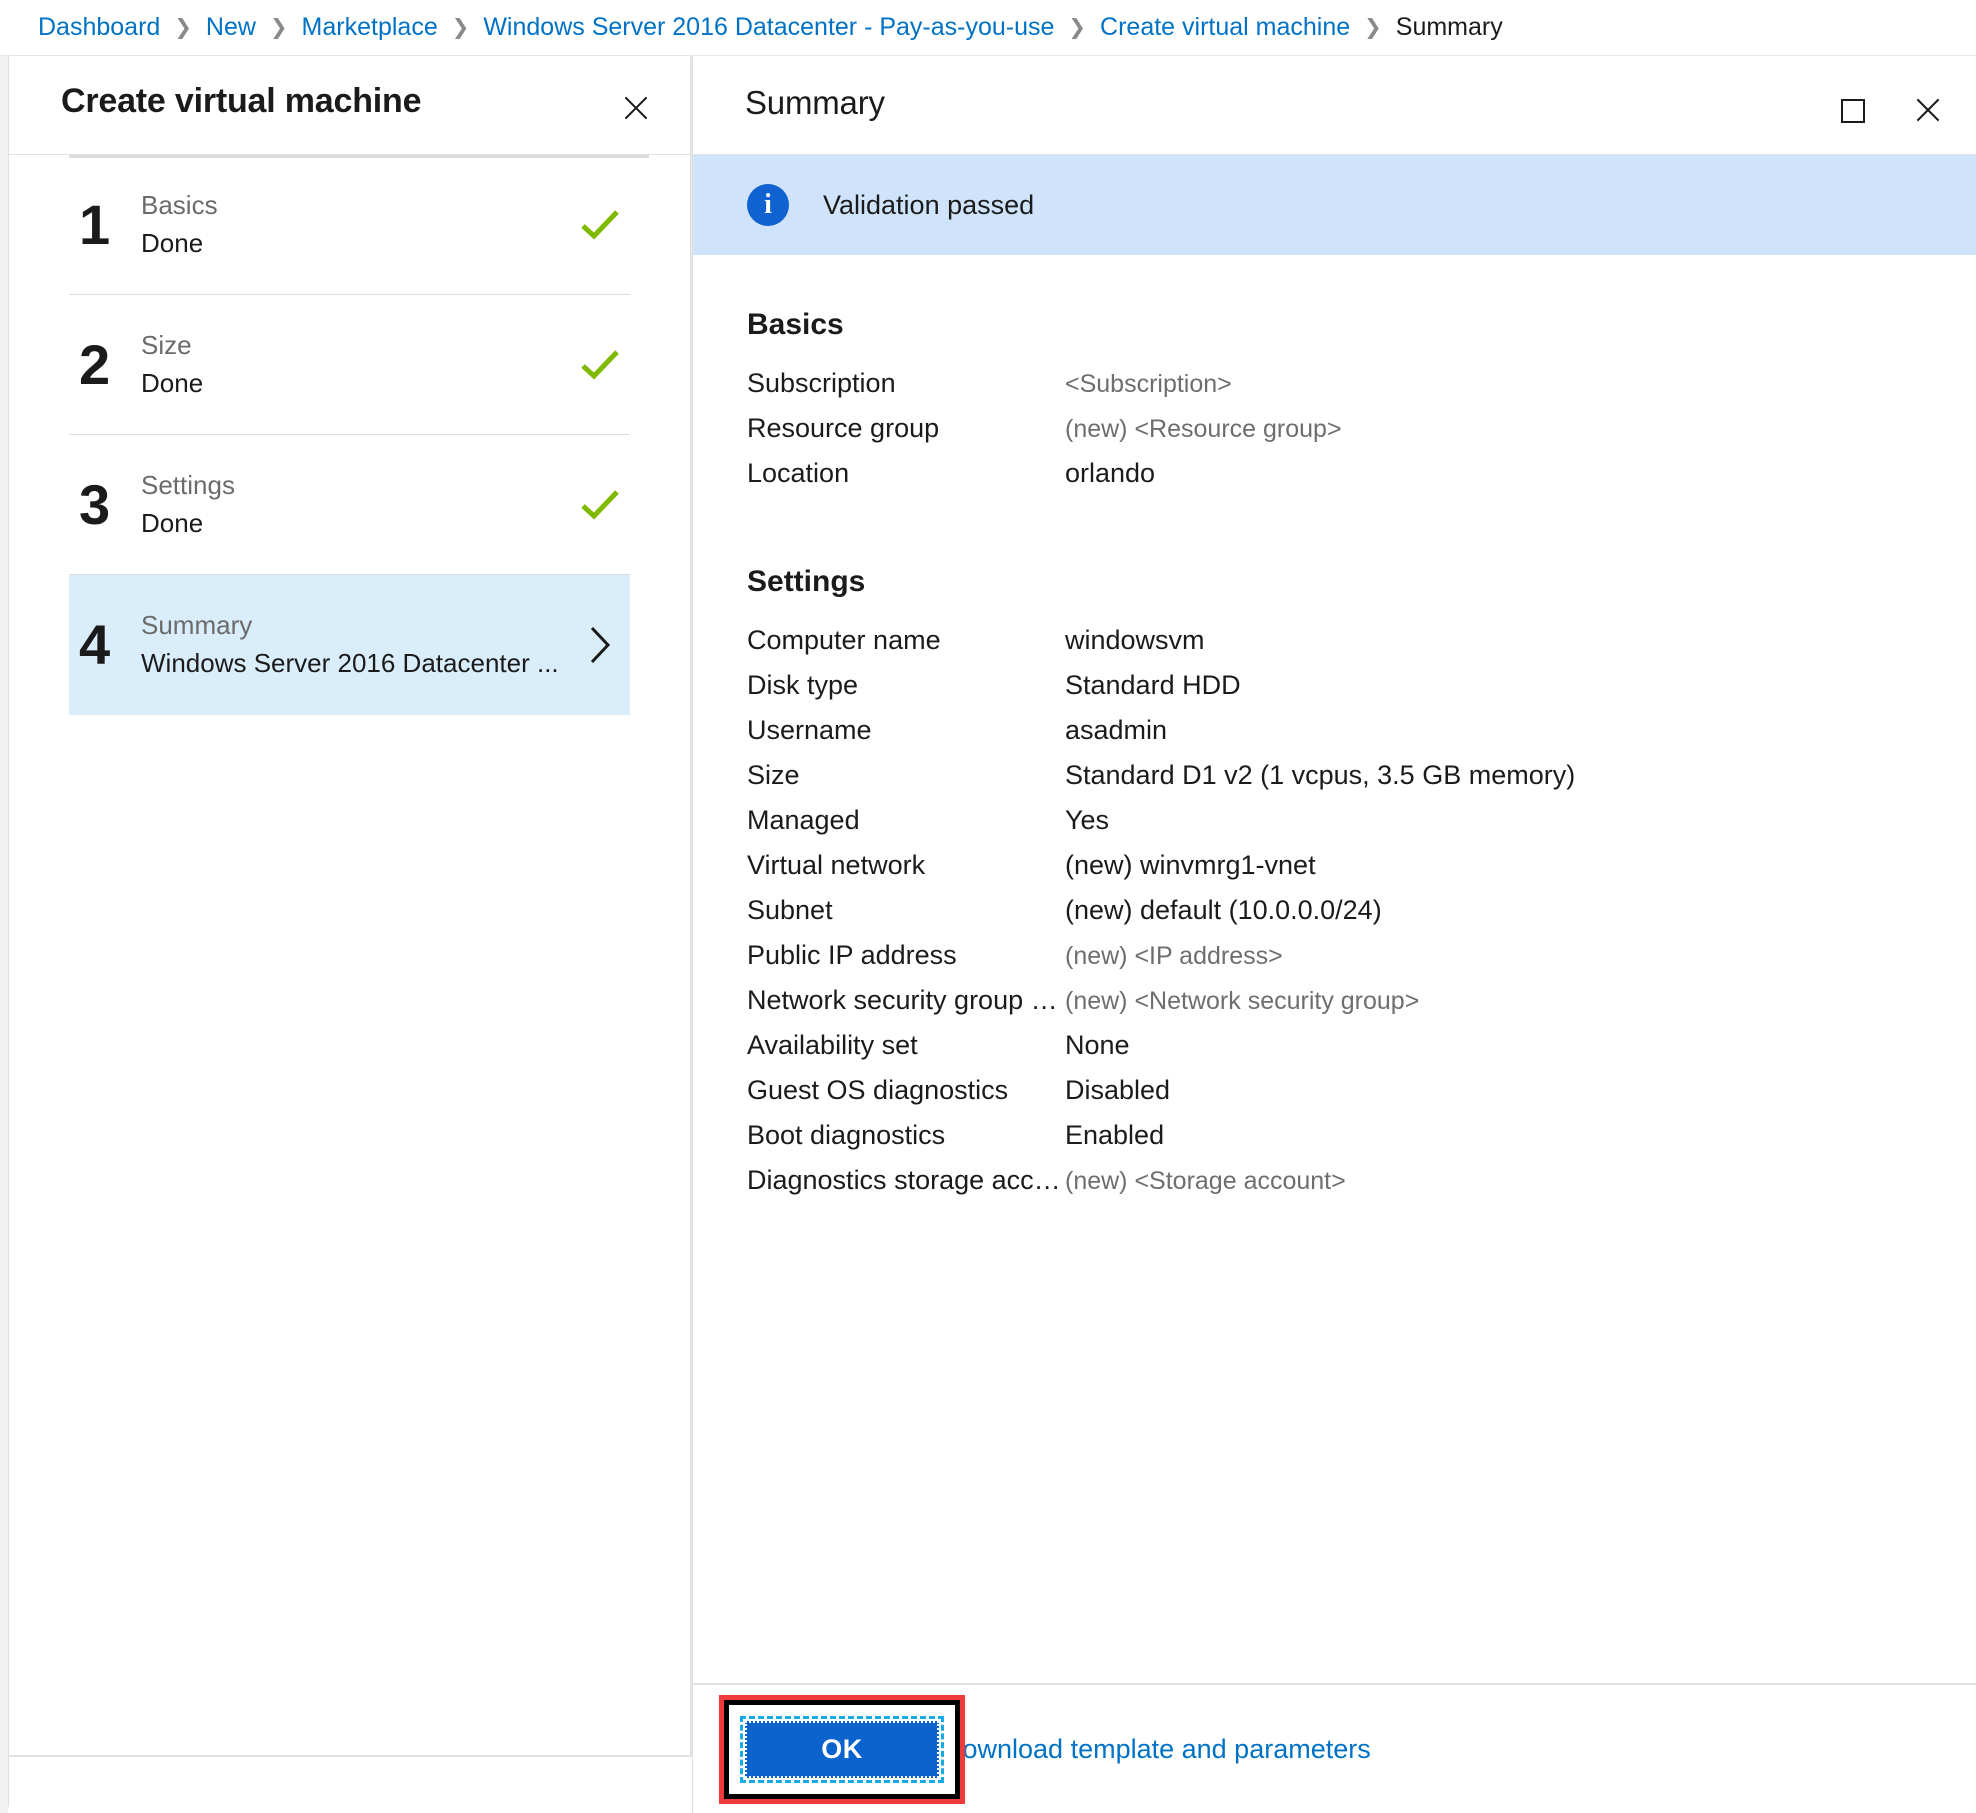 The height and width of the screenshot is (1813, 1976). I want to click on row-value: (new) default (10.0.0.0/24), so click(1223, 910).